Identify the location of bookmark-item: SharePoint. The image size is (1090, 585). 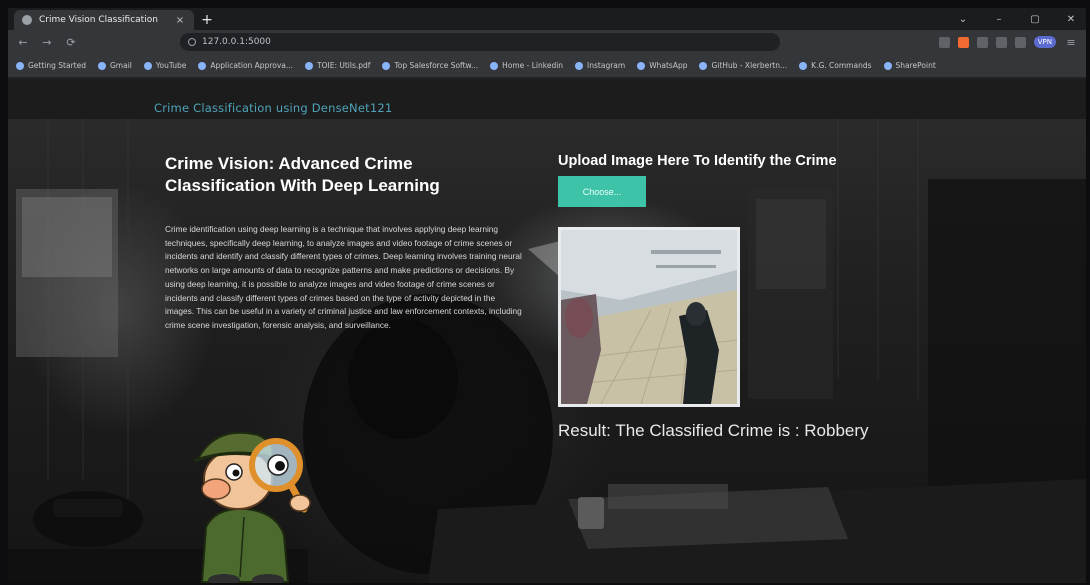
(909, 65).